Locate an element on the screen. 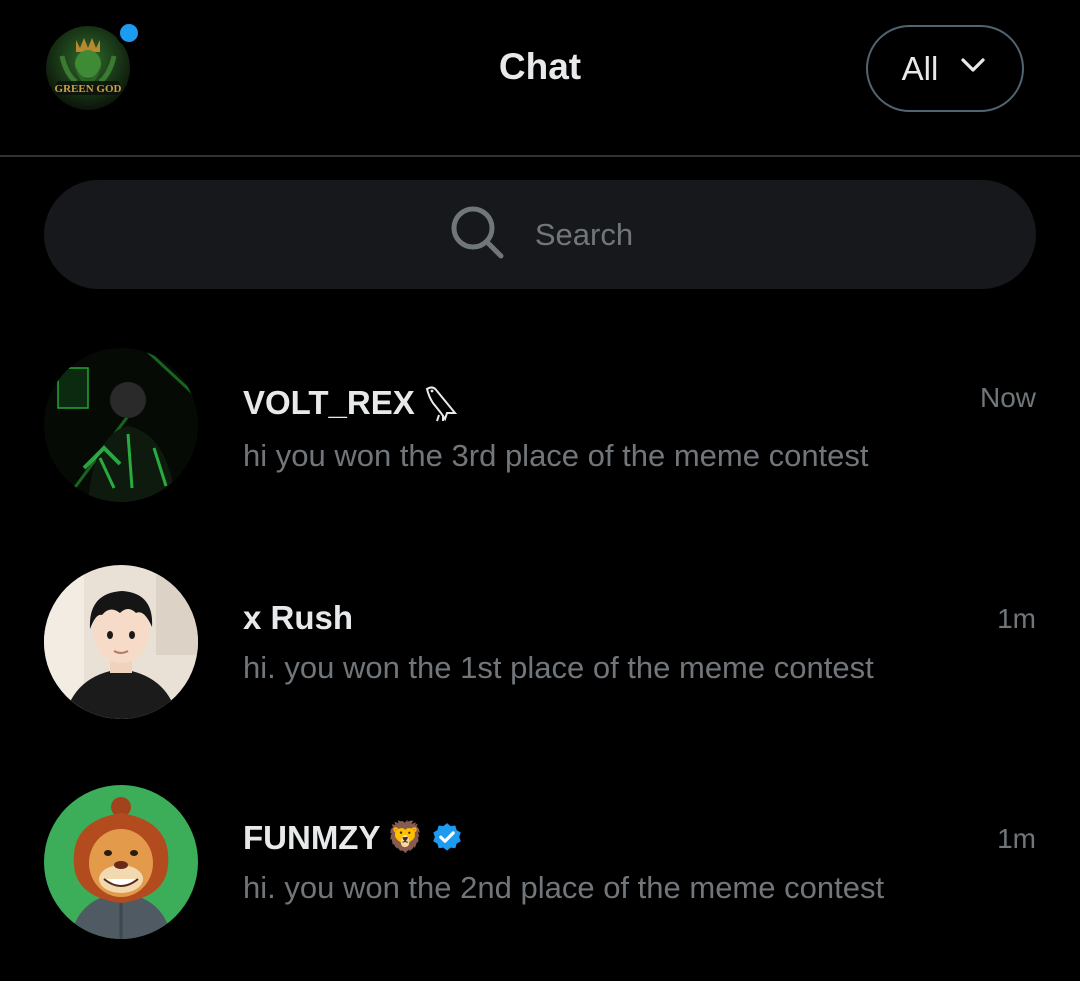 The image size is (1080, 981). chat-name-row: x Rush is located at coordinates (298, 618).